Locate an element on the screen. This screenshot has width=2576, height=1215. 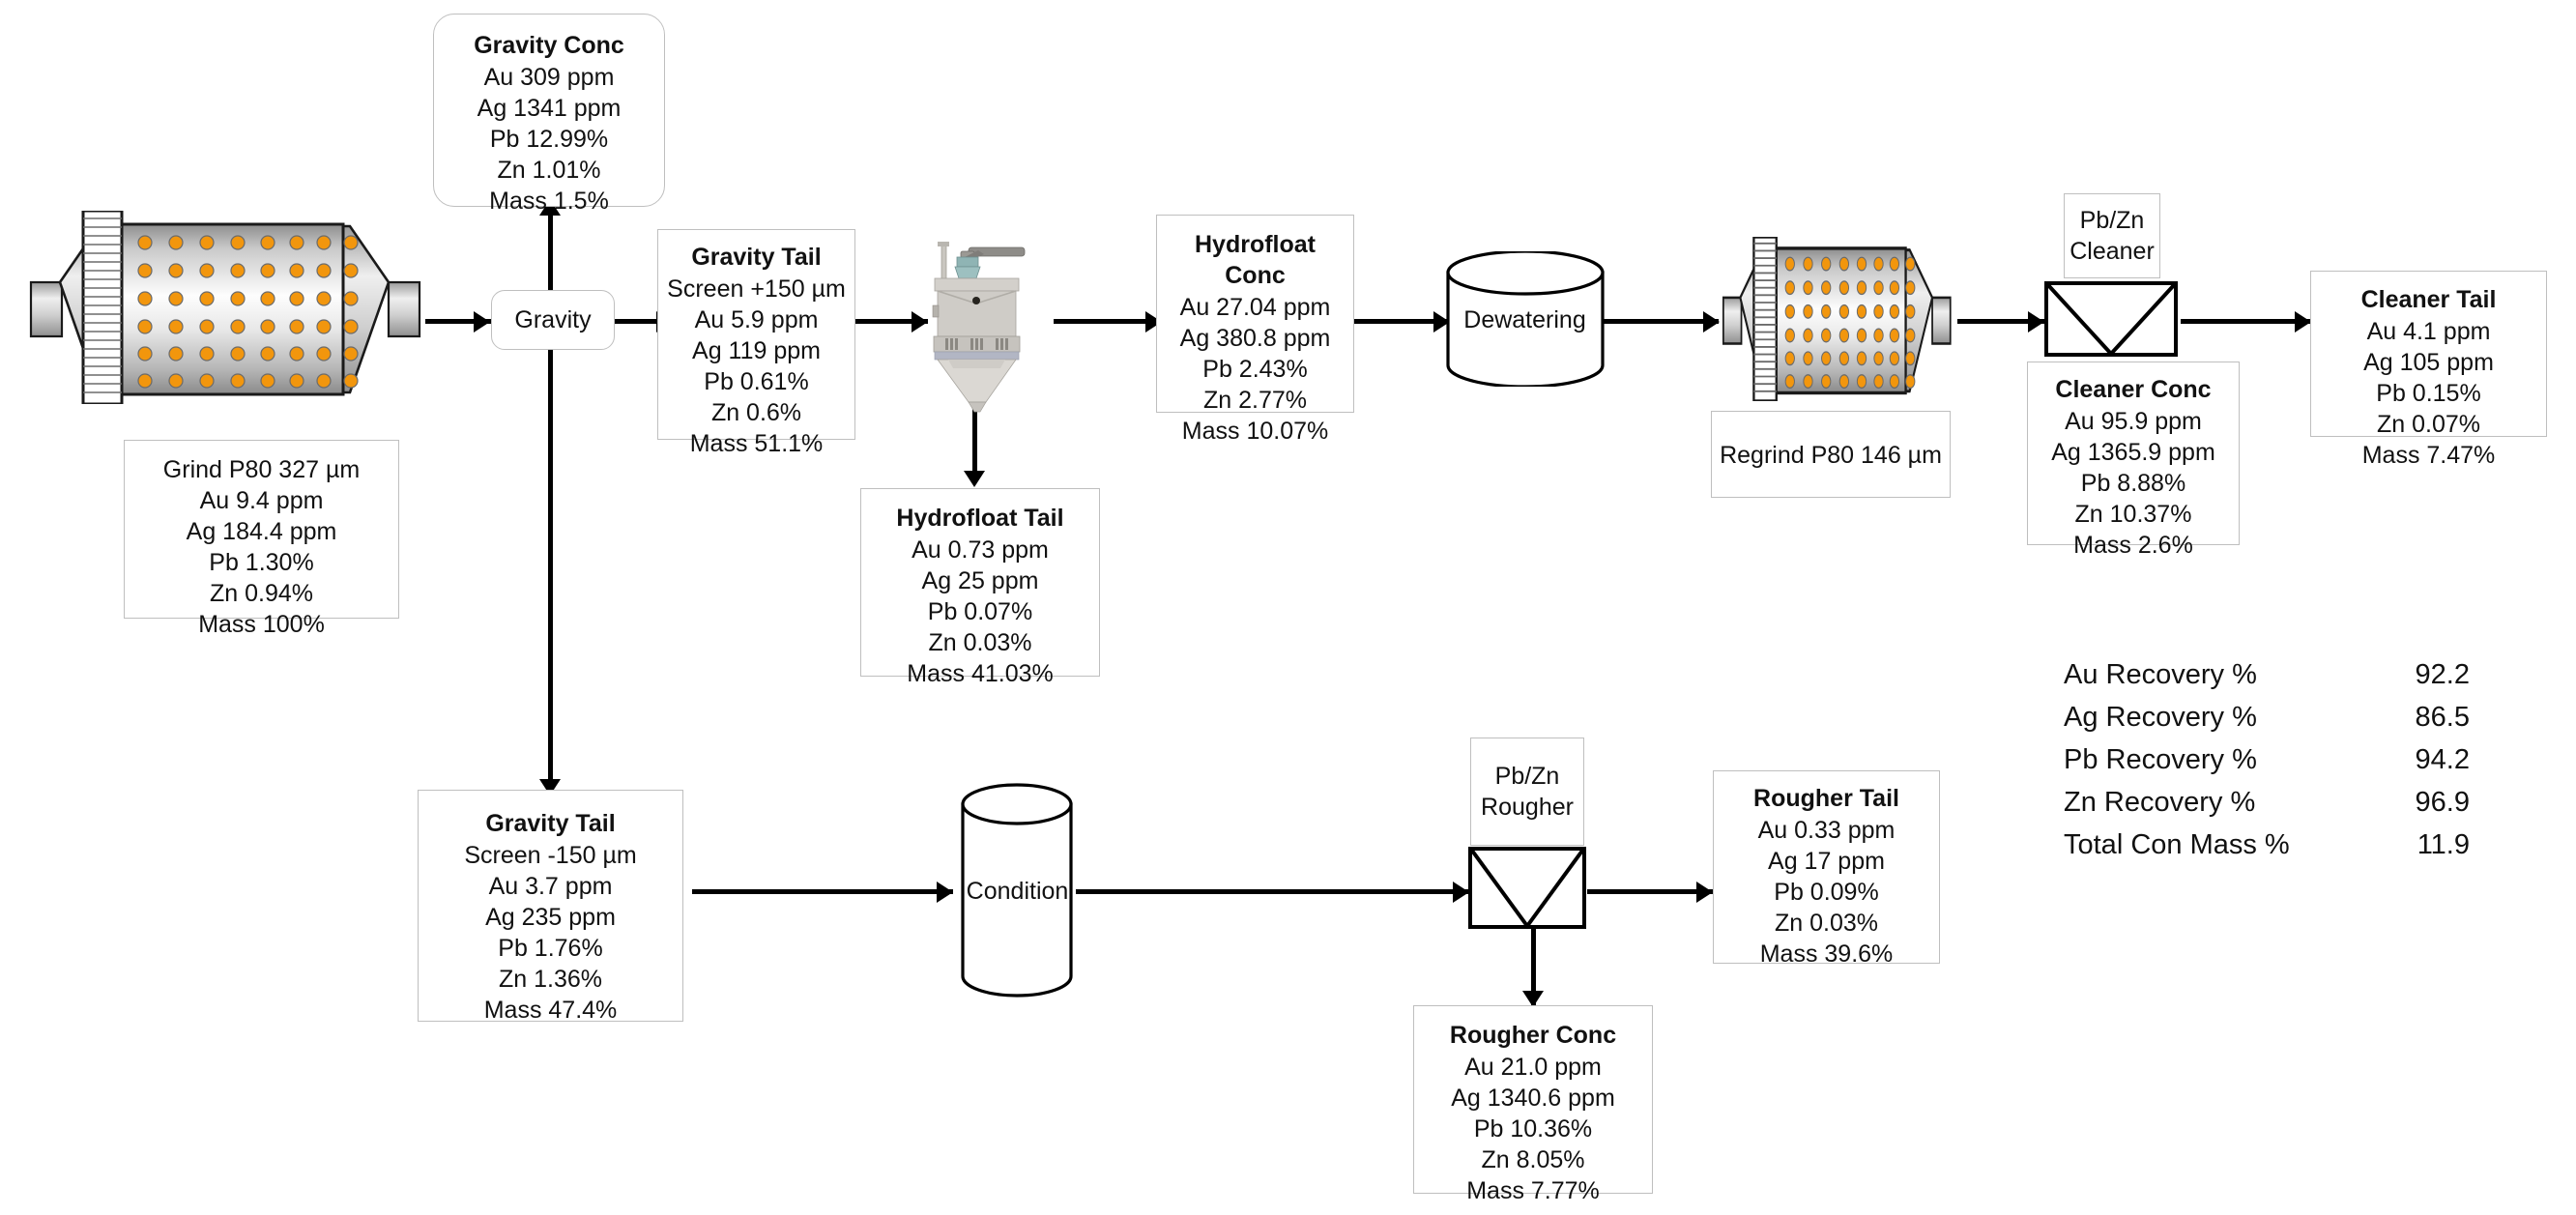
hydrofloat-tail-line-2: Pb 0.07% is located at coordinates (980, 611).